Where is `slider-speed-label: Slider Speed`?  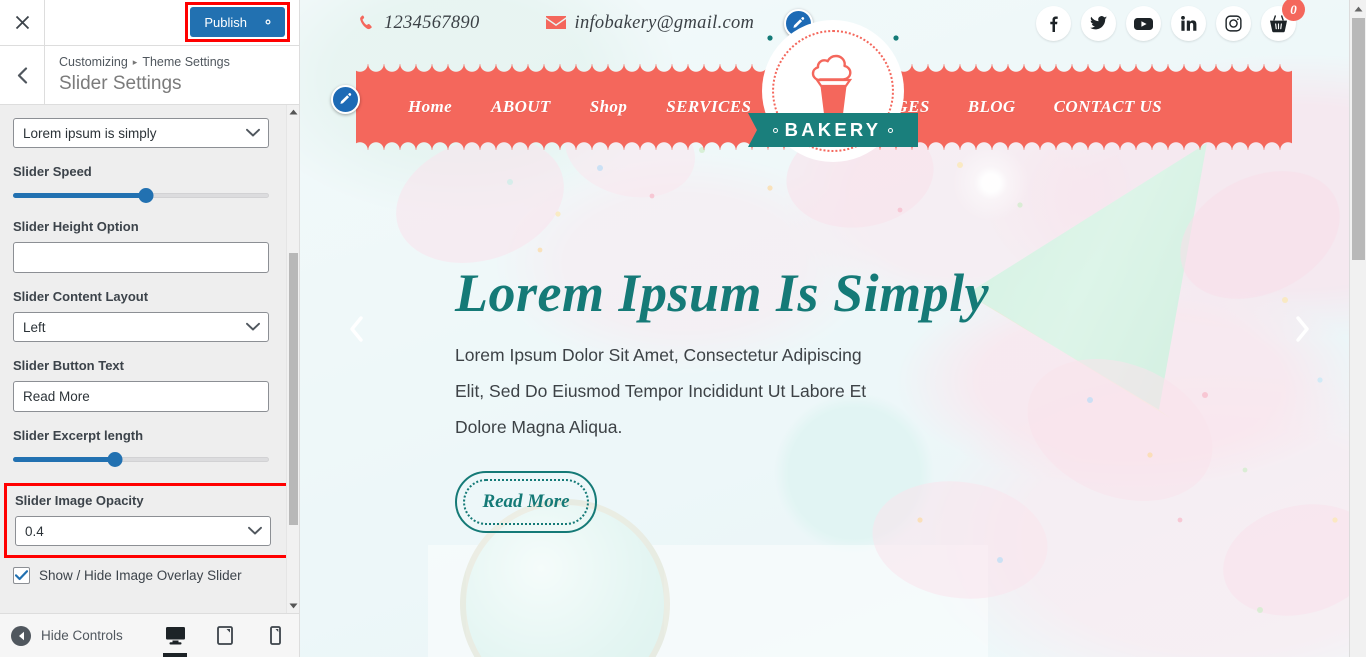
slider-speed-label: Slider Speed is located at coordinates (52, 171).